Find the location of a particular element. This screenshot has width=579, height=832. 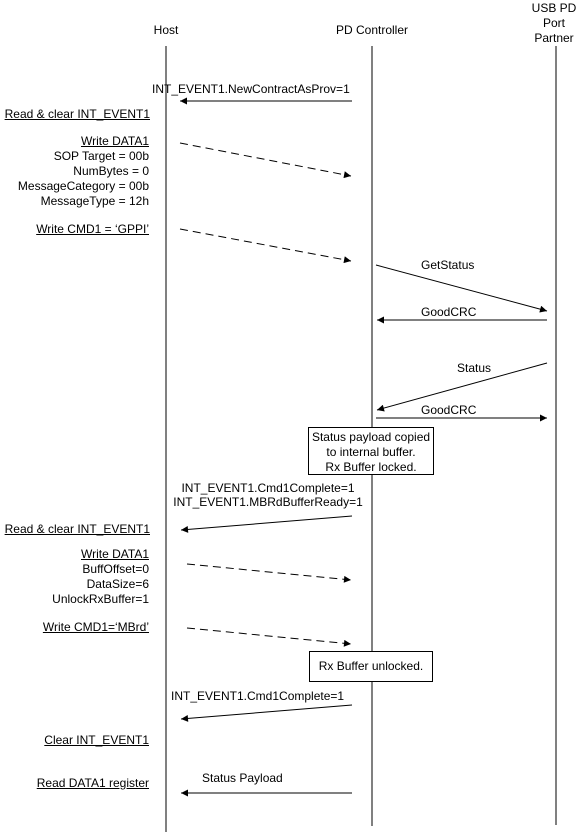

host-action-write-data1-b-line: UnlockRxBuffer=1 is located at coordinates (100, 599).